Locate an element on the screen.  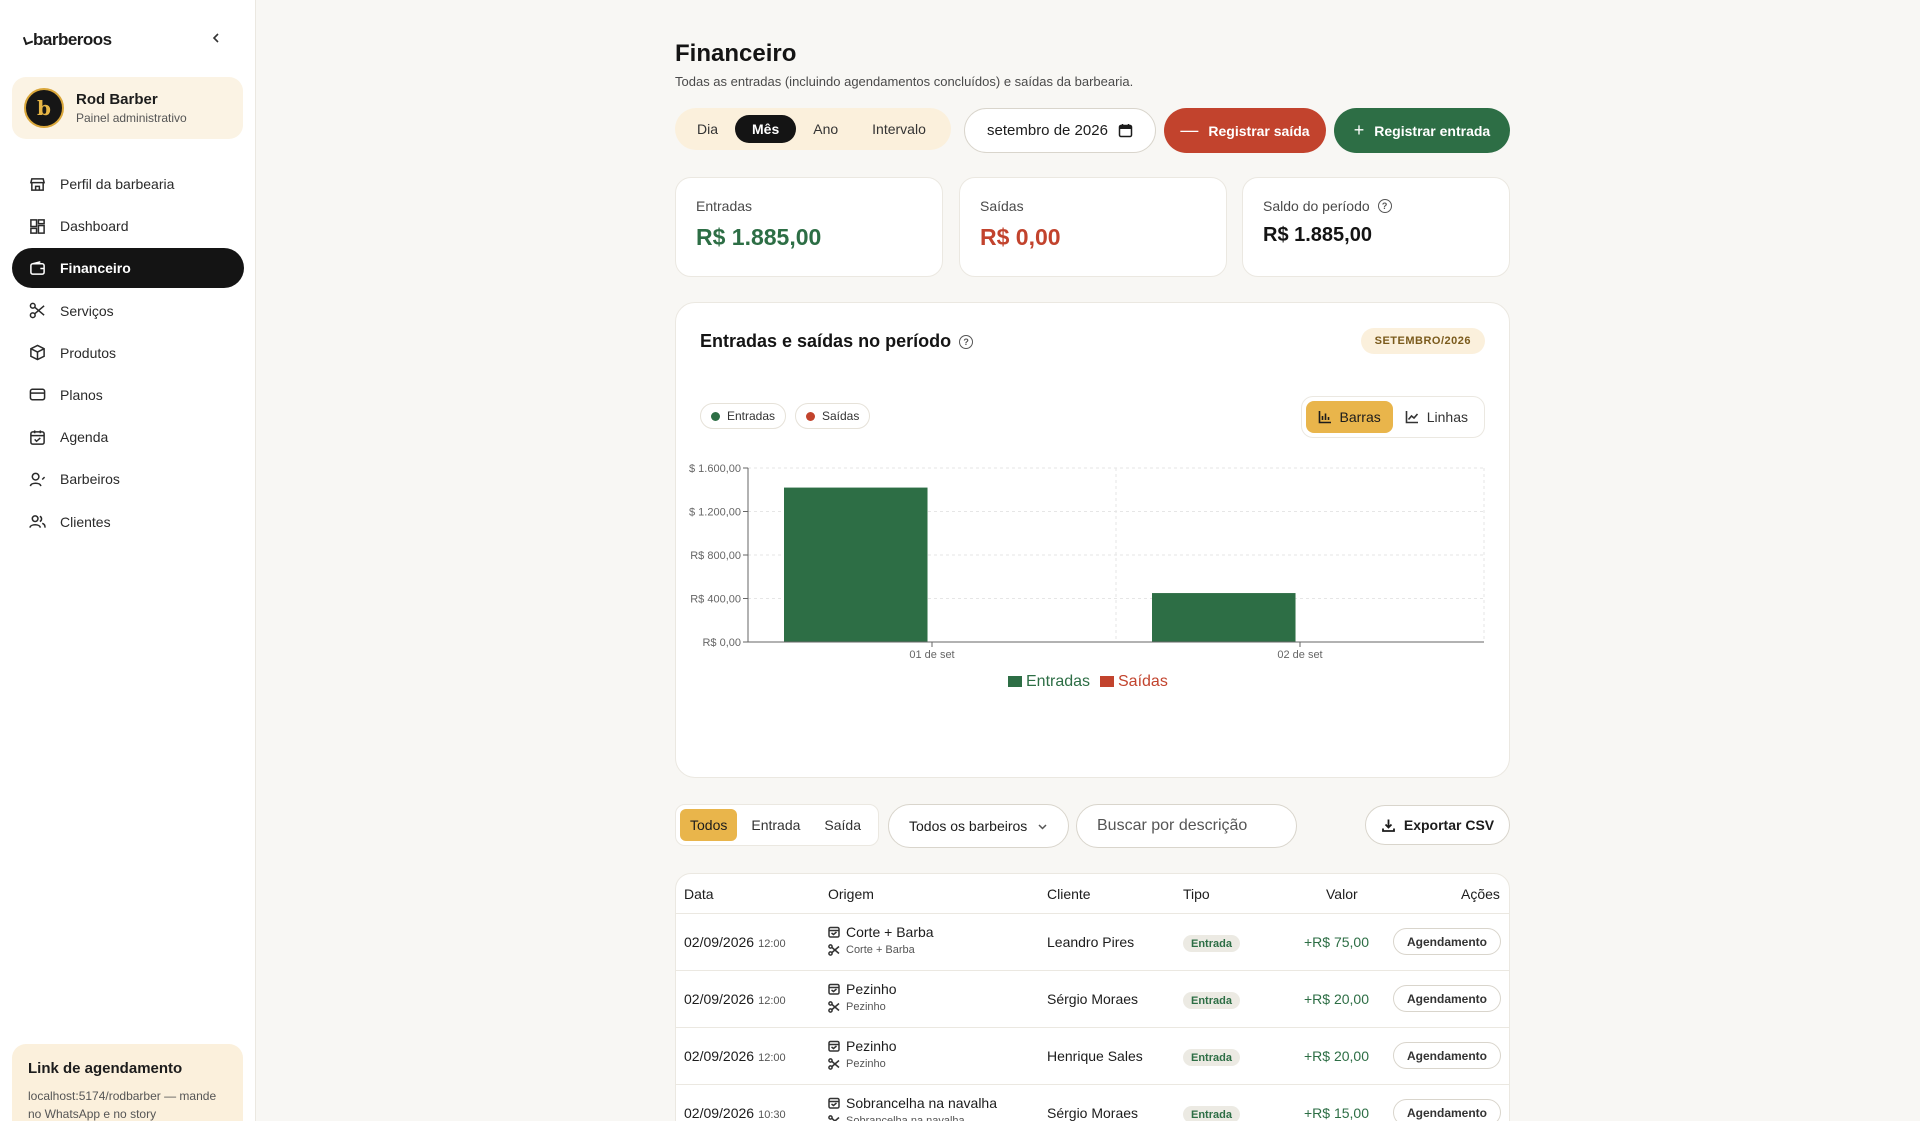
bar-chart-icon is located at coordinates (1324, 417).